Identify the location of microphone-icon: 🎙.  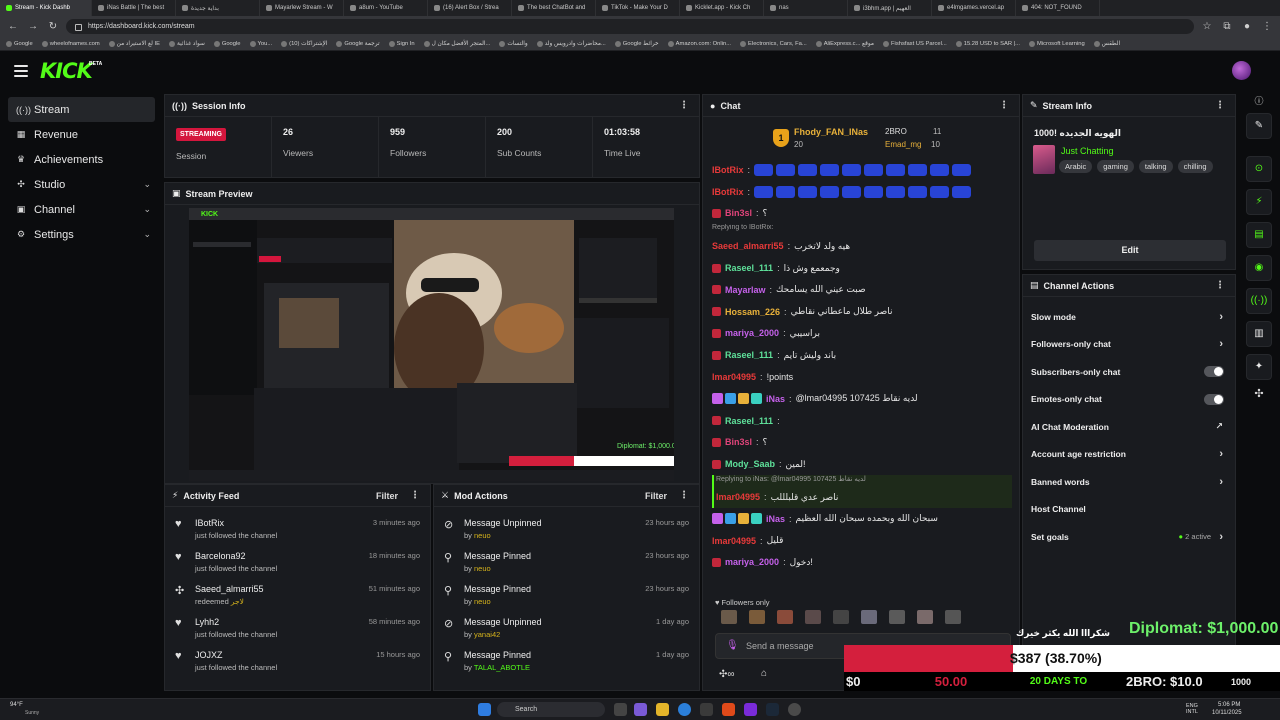
(732, 645).